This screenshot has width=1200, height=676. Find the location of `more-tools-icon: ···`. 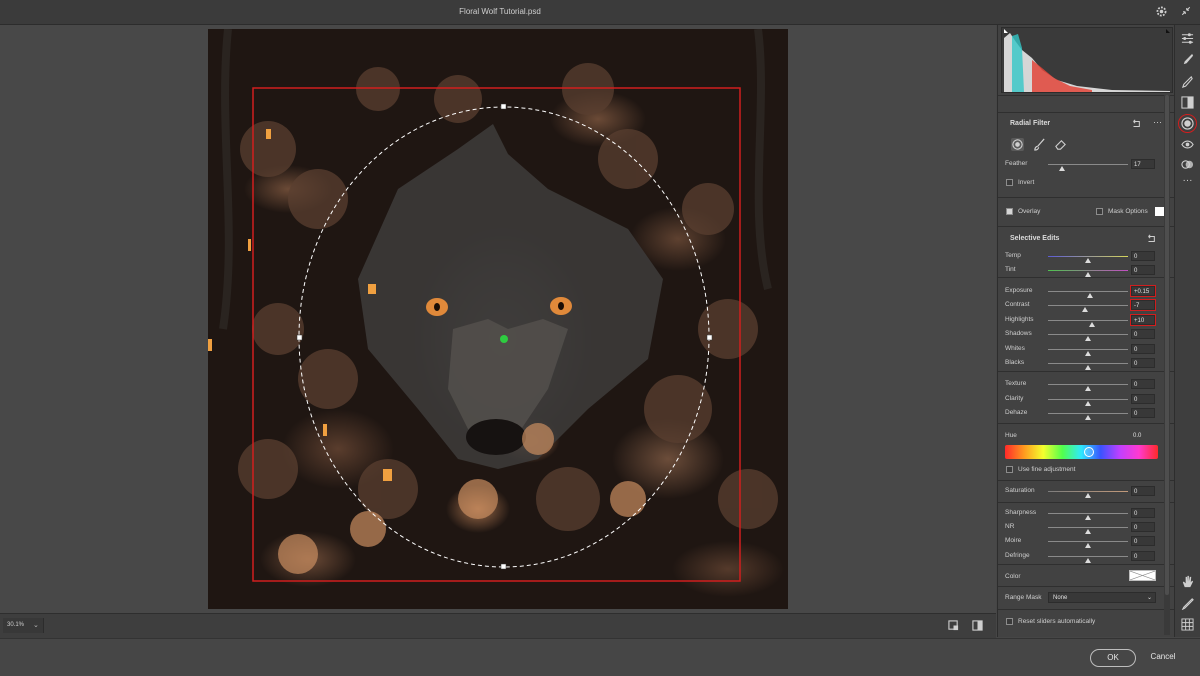

more-tools-icon: ··· is located at coordinates (1187, 181).